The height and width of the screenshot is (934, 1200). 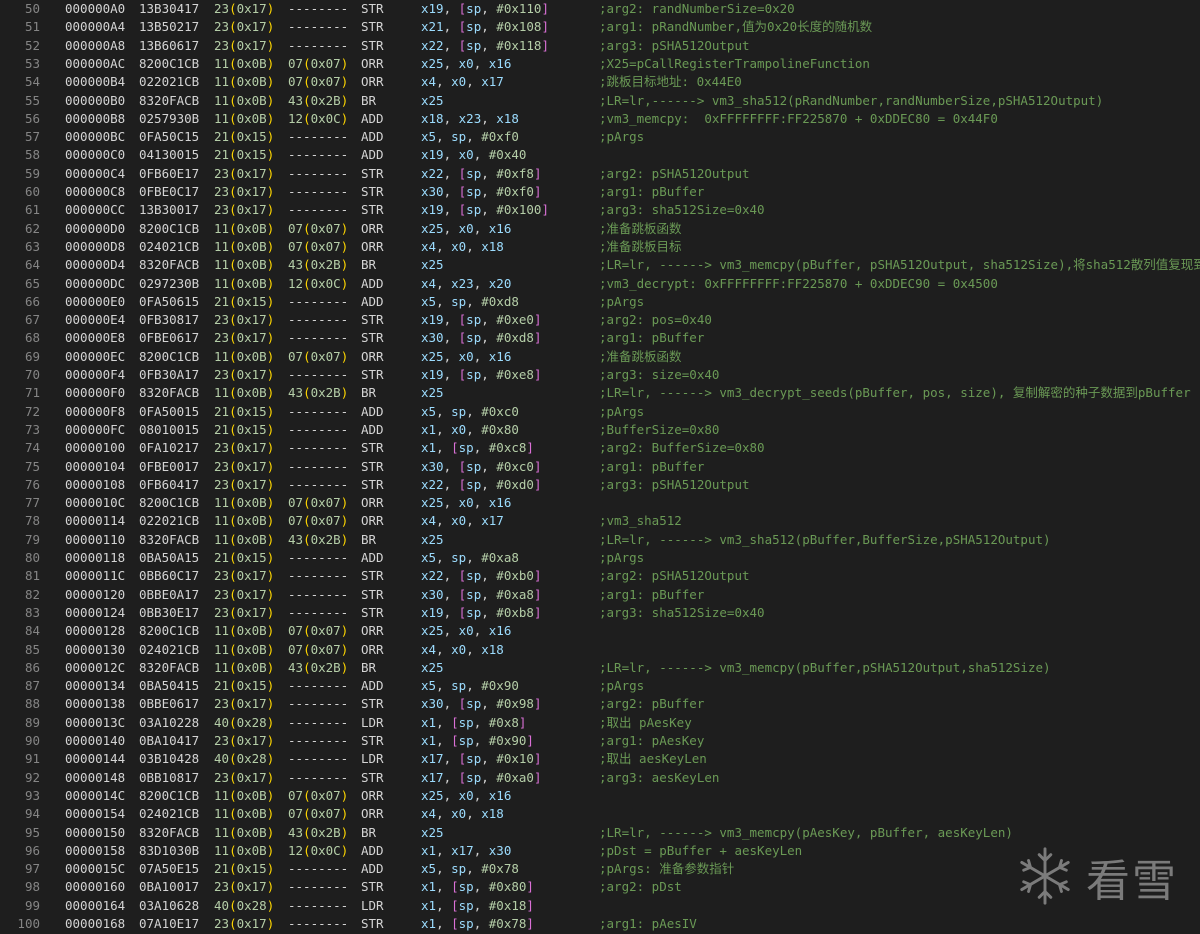 What do you see at coordinates (169, 301) in the screenshot?
I see `encoding: 0FA50615` at bounding box center [169, 301].